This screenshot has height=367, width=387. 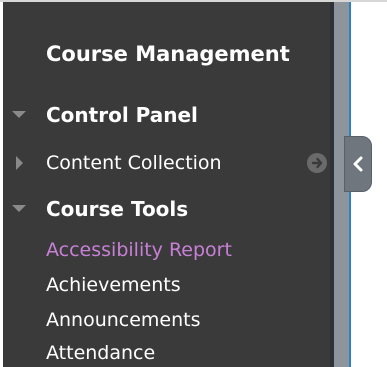 I want to click on course-tool-attendance: Attendance, so click(x=163, y=352).